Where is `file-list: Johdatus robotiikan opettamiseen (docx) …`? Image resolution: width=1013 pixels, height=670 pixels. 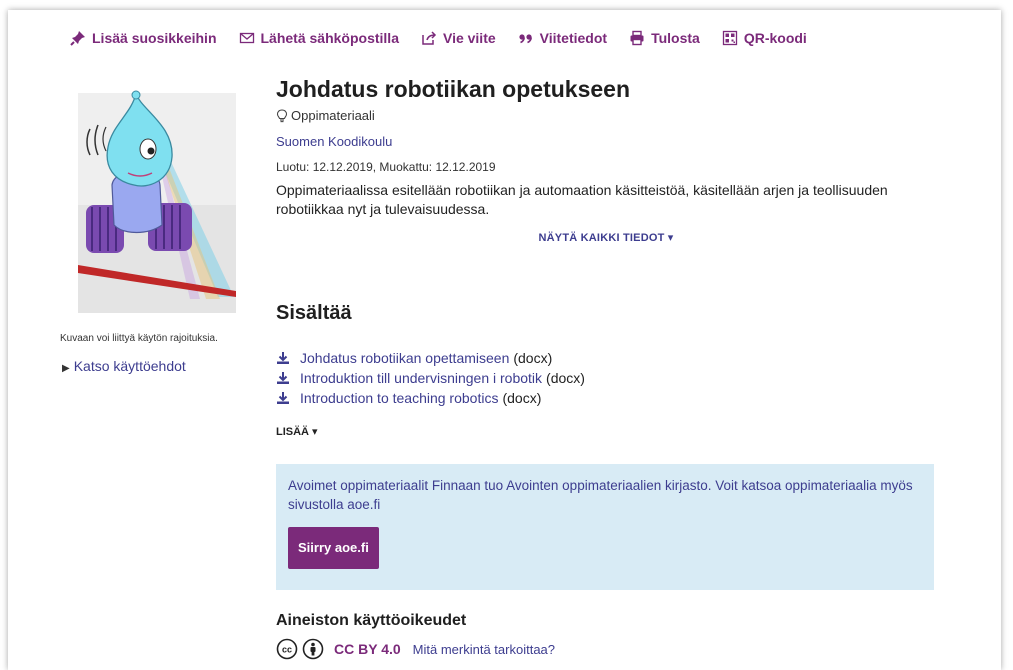 file-list: Johdatus robotiikan opettamiseen (docx) … is located at coordinates (430, 378).